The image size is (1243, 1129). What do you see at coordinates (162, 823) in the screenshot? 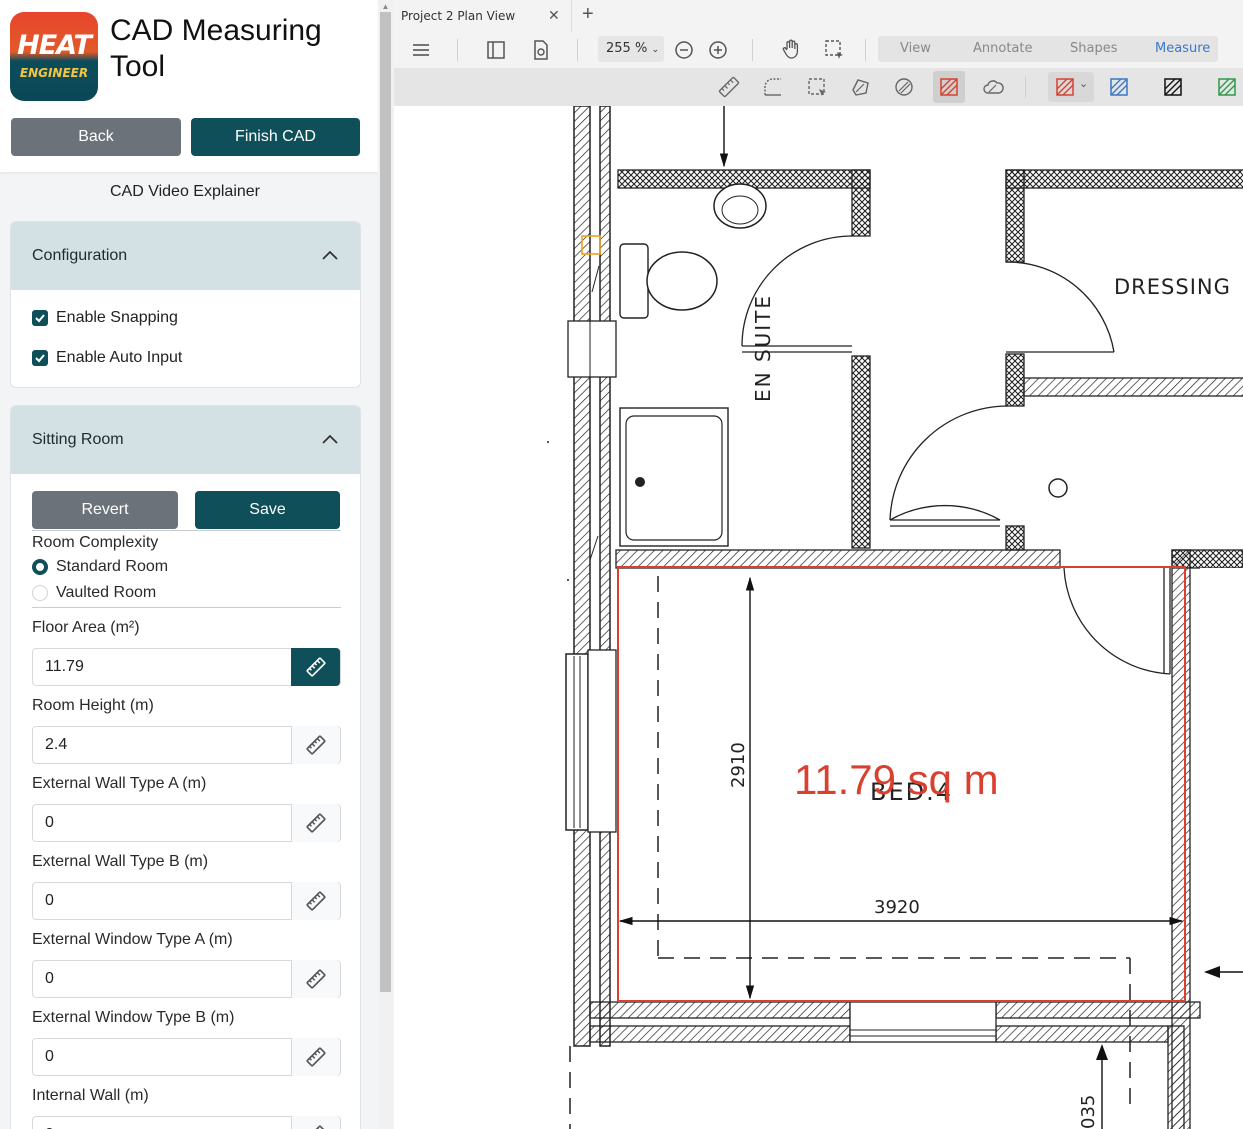
I see `external-wall-a-input` at bounding box center [162, 823].